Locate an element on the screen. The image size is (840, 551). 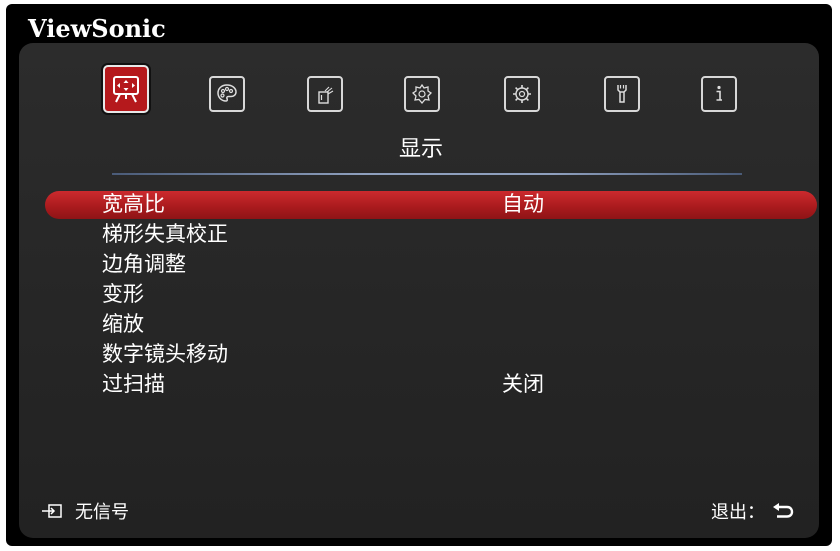
menu-item-keystone: 梯形失真校正 is located at coordinates (419, 234).